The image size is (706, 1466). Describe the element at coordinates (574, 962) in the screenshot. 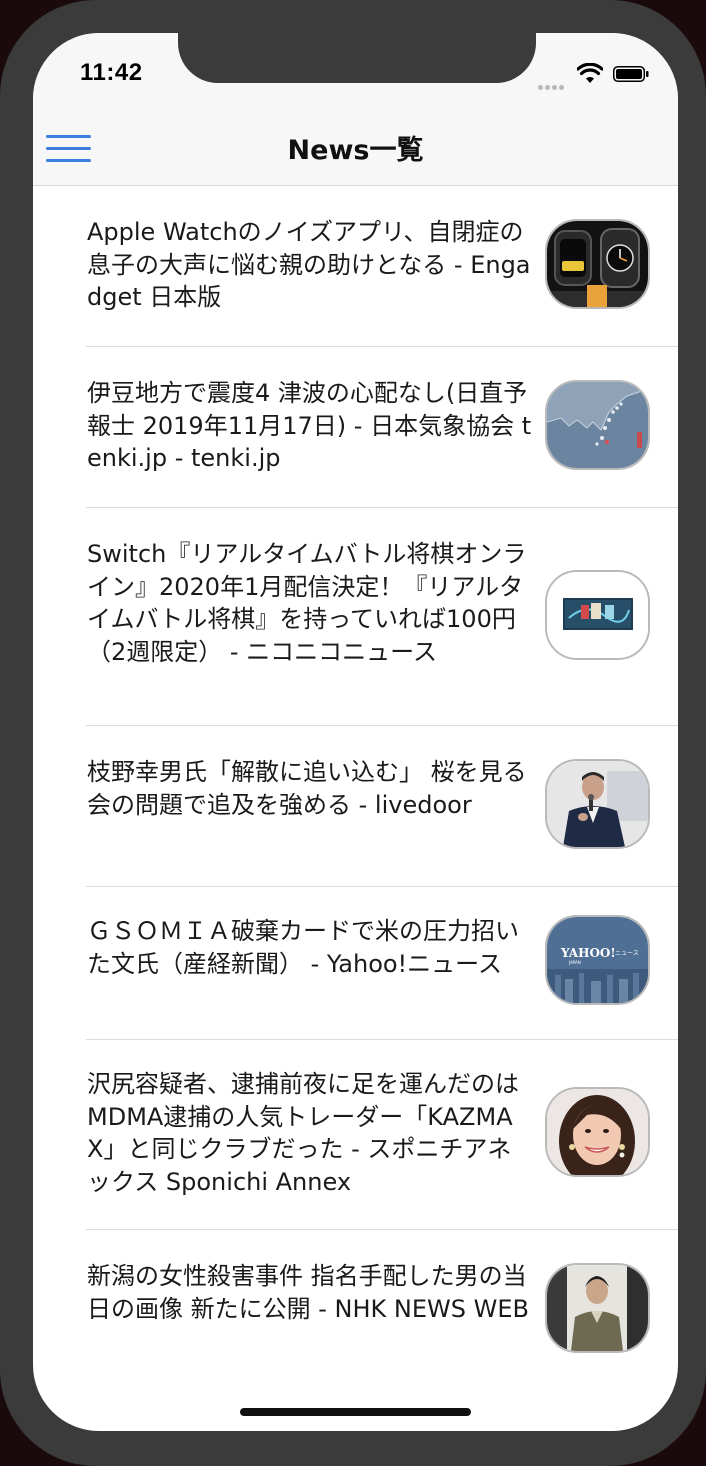

I see `svg-text: JAPAN` at that location.